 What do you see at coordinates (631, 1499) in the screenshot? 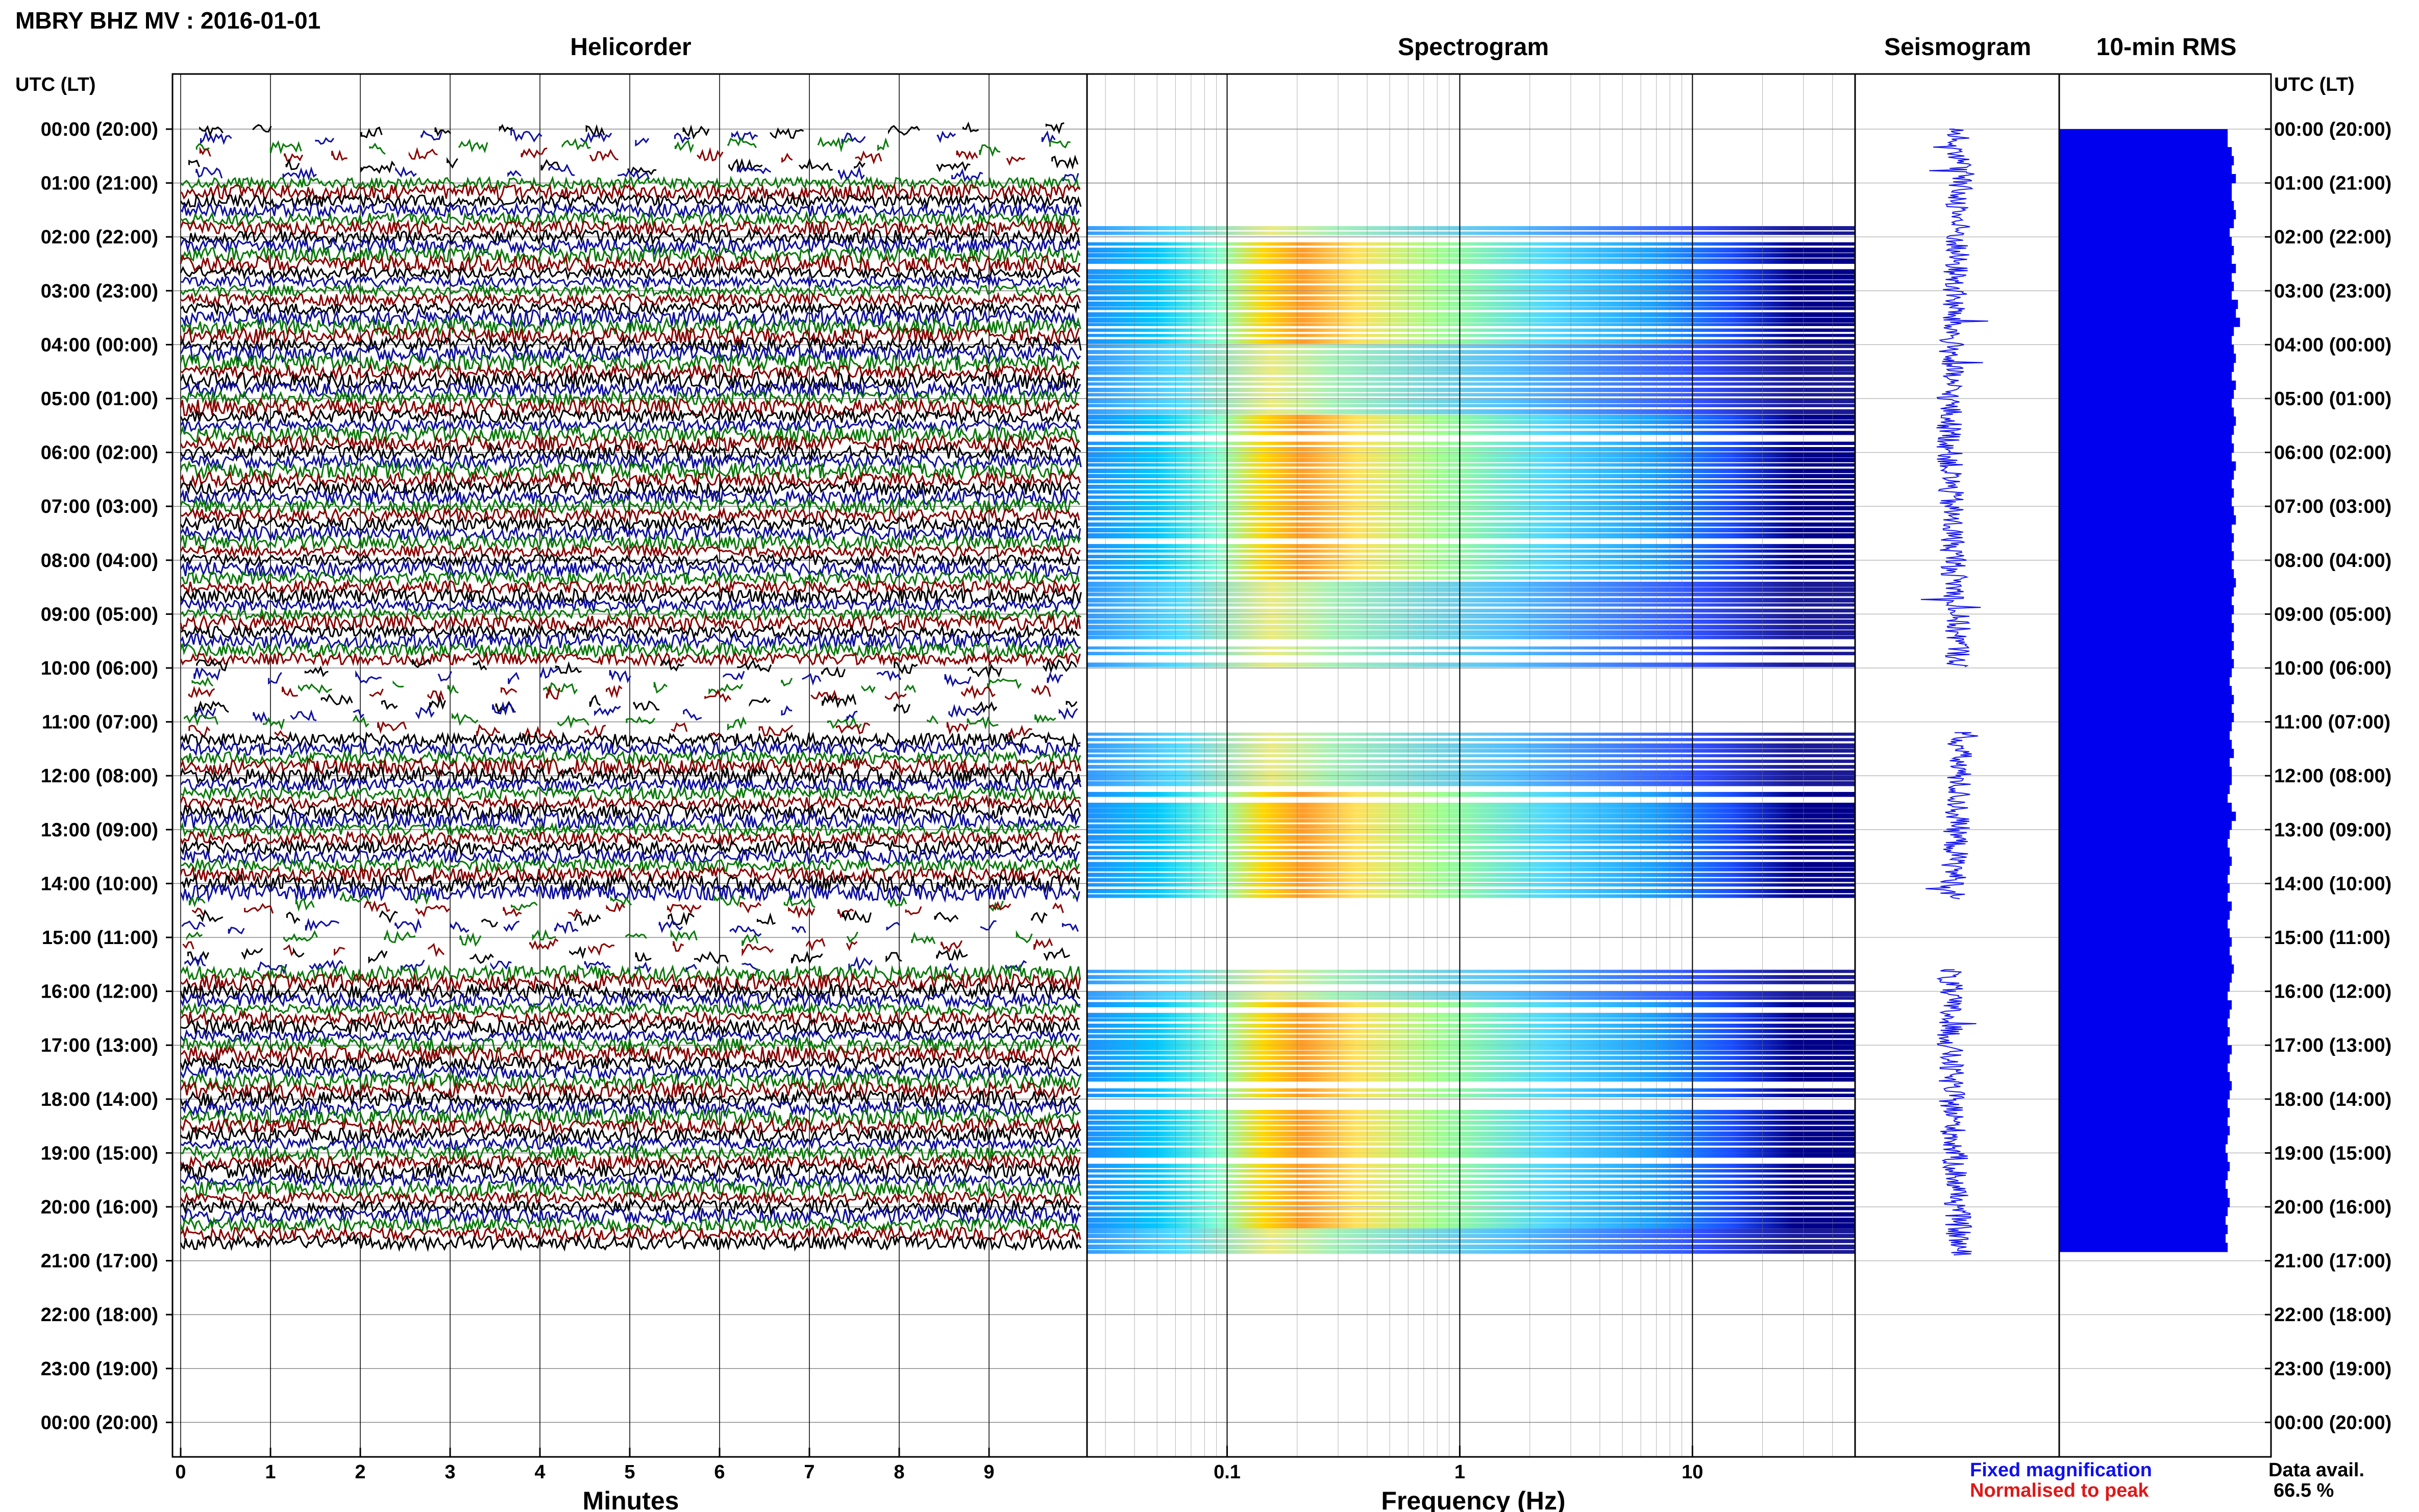
I see `helicorder-xlabel: Minutes` at bounding box center [631, 1499].